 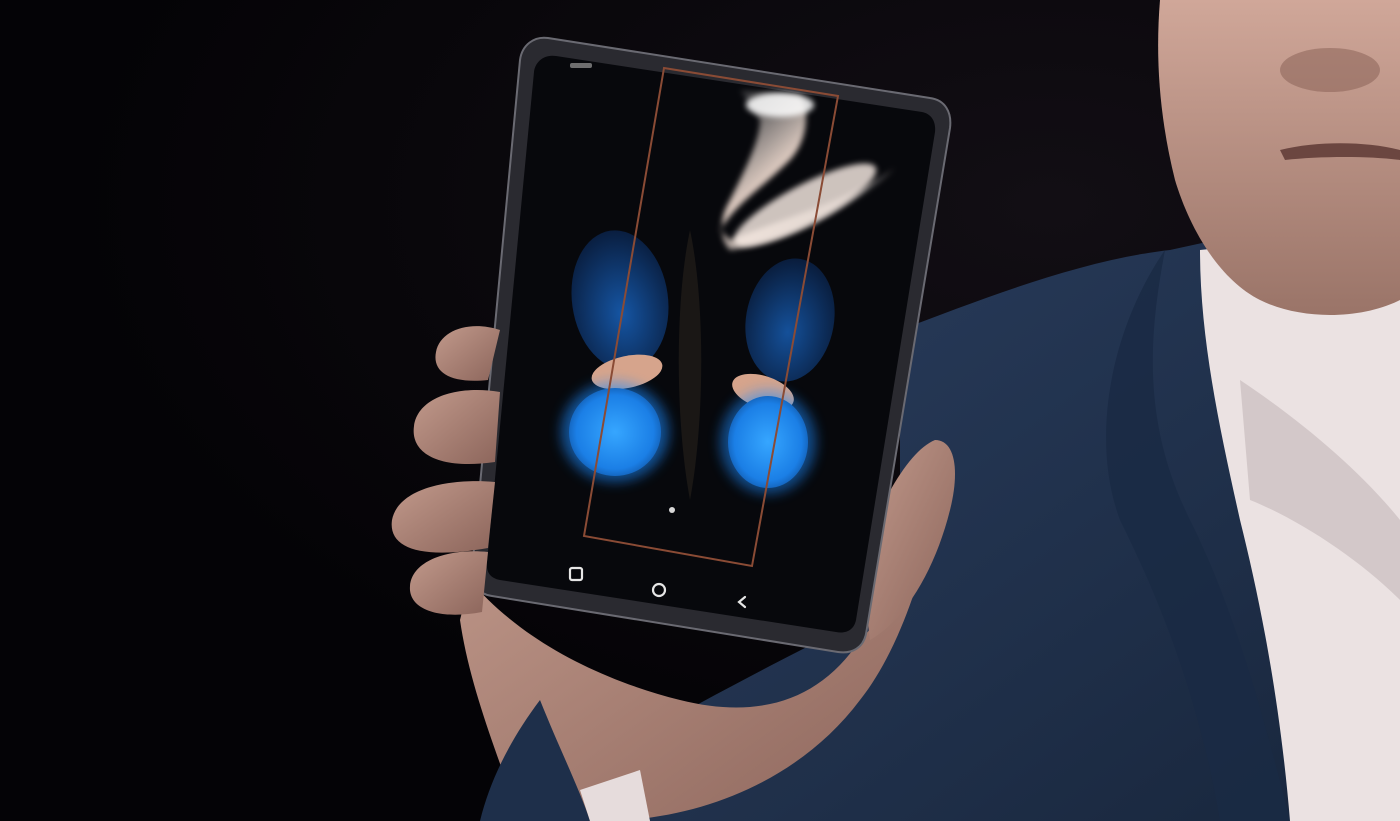 I want to click on butterfly-lower-left-wing, so click(x=615, y=432).